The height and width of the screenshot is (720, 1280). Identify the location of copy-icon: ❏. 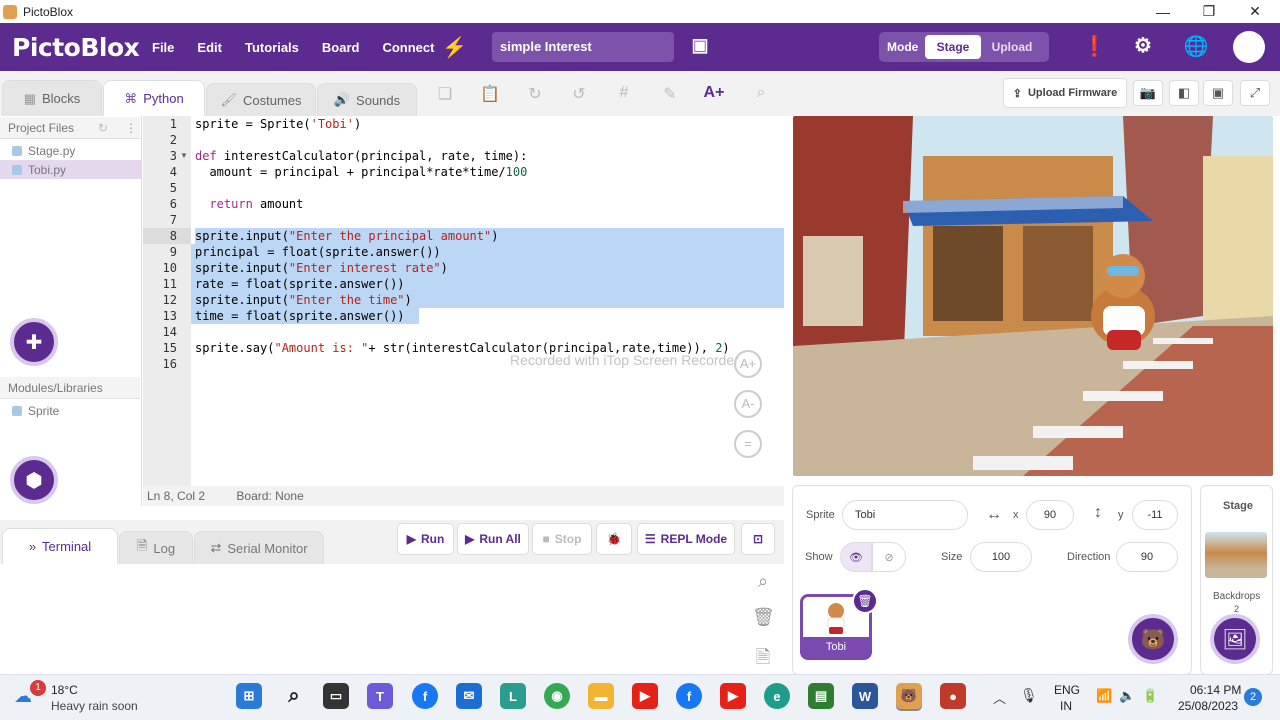
(445, 95).